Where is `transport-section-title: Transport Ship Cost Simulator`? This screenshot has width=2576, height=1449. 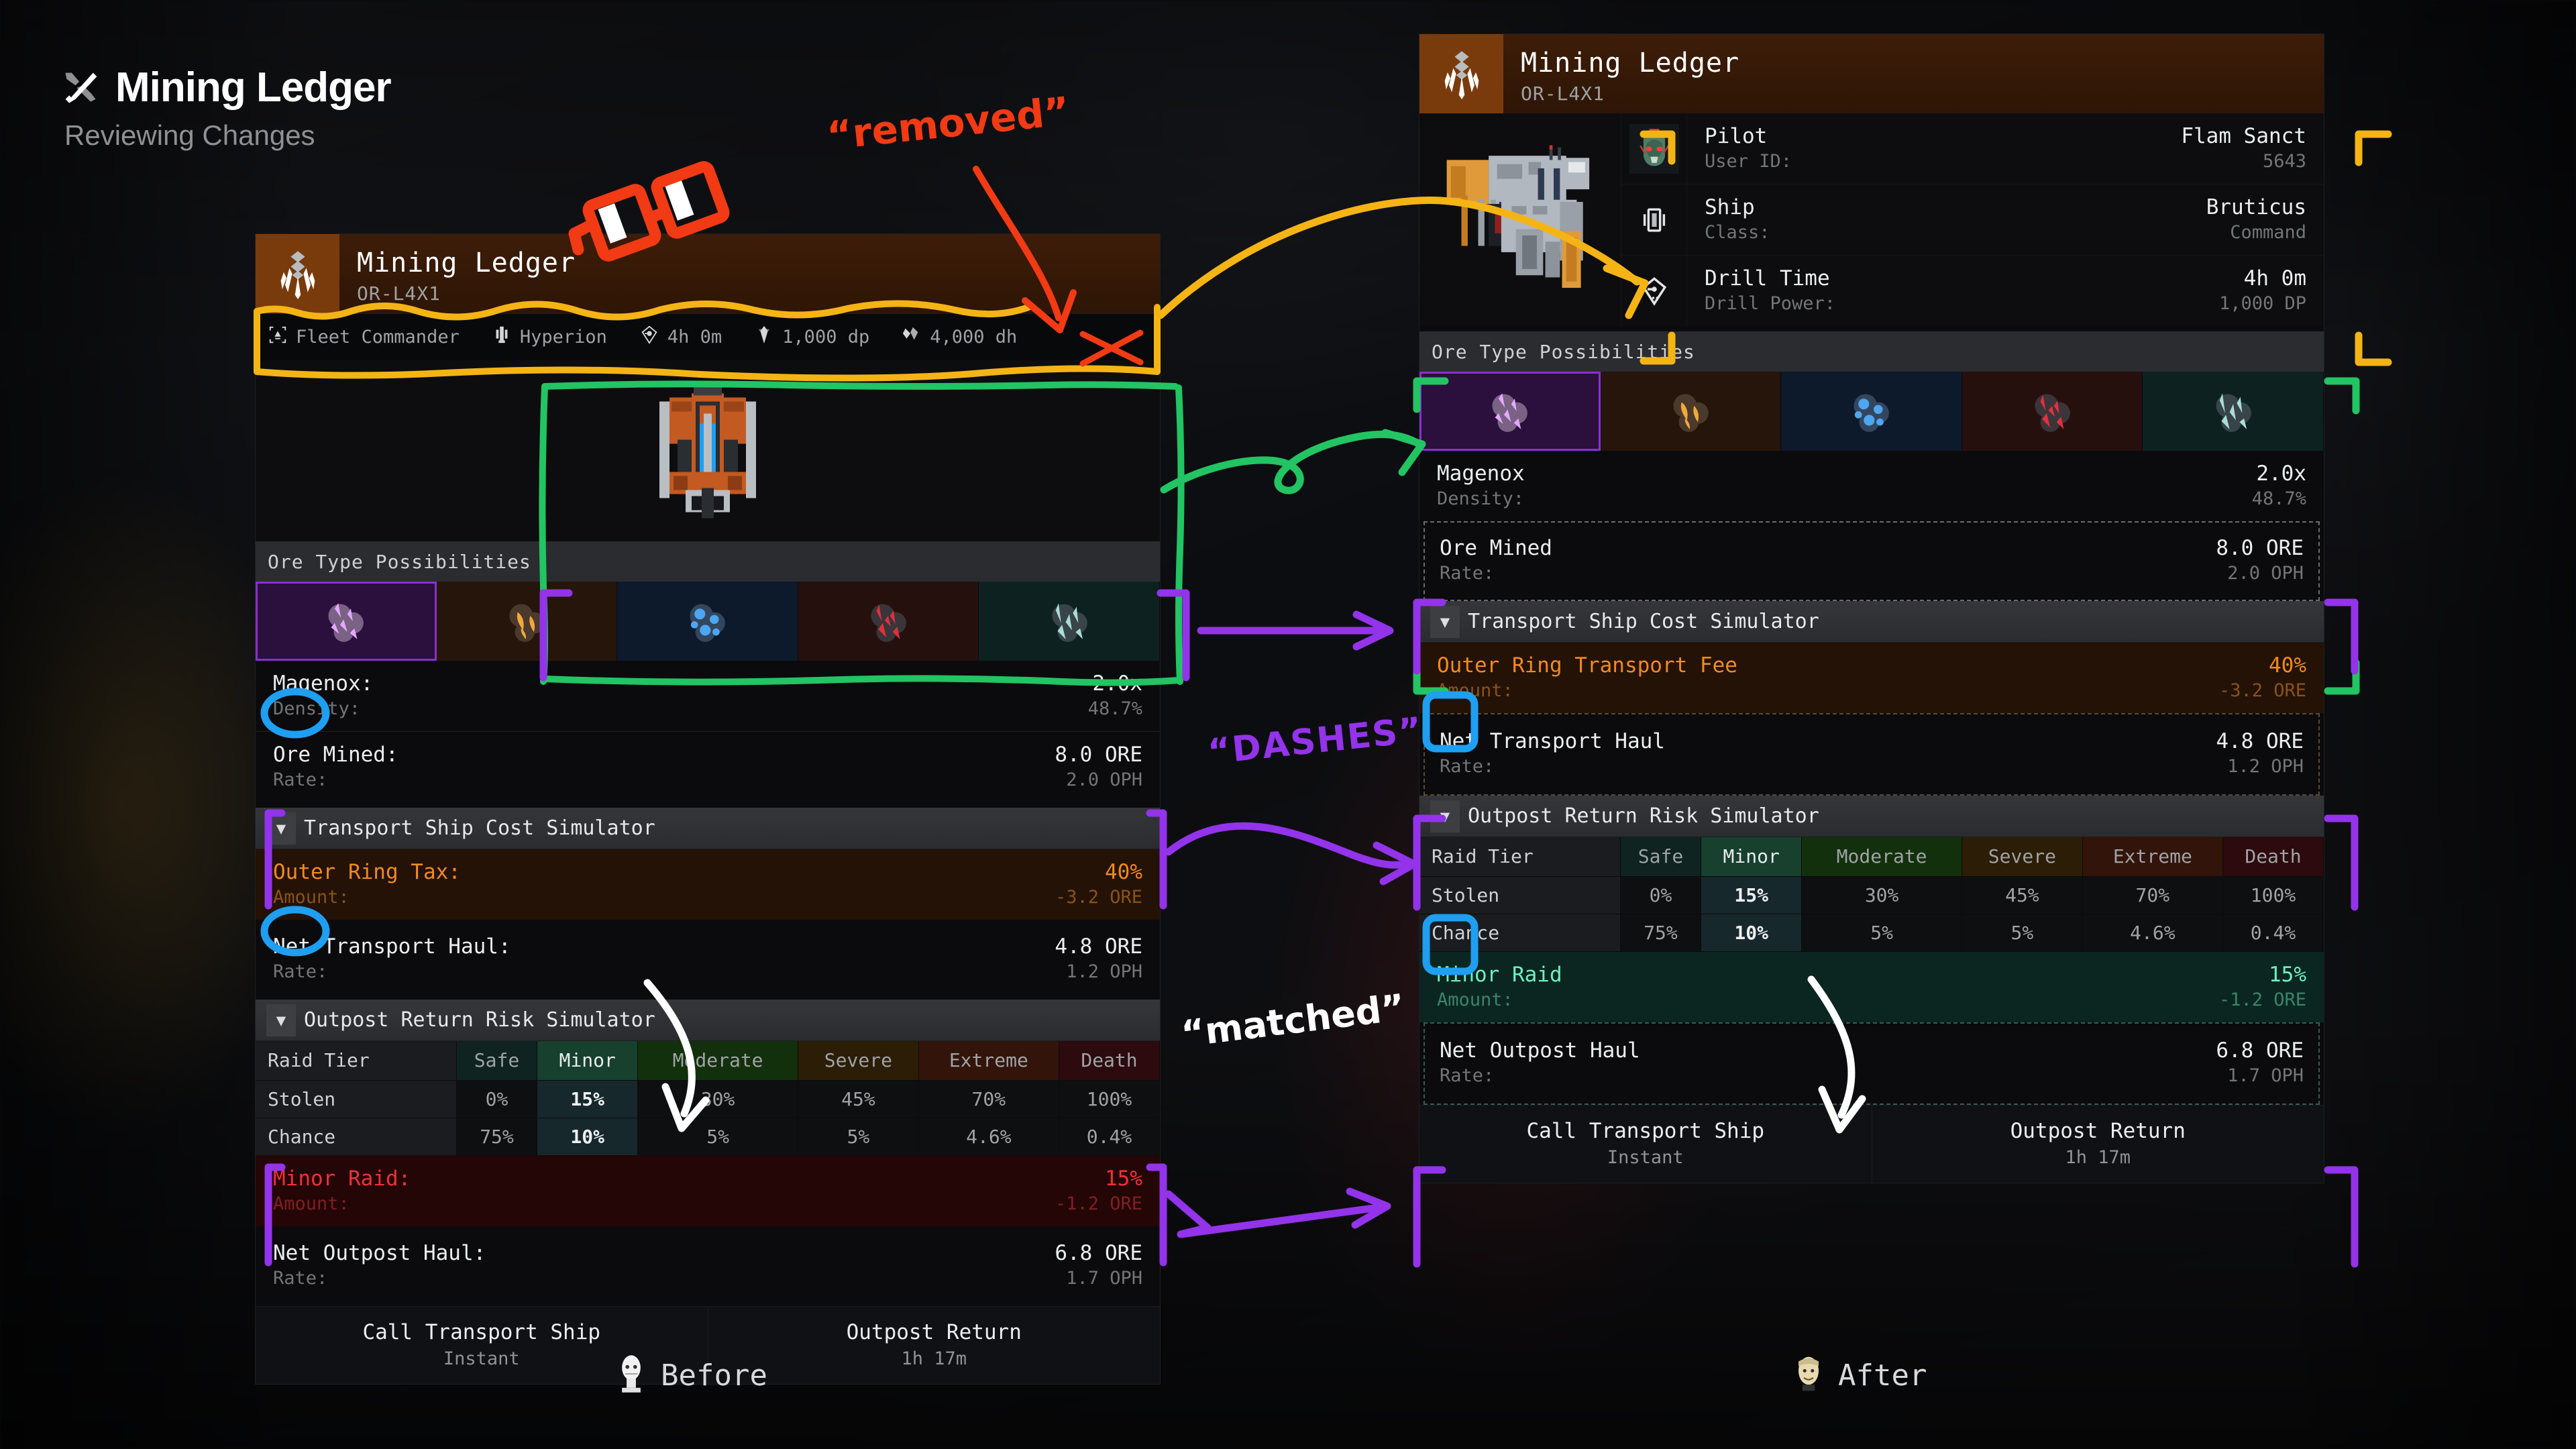
transport-section-title: Transport Ship Cost Simulator is located at coordinates (1643, 621).